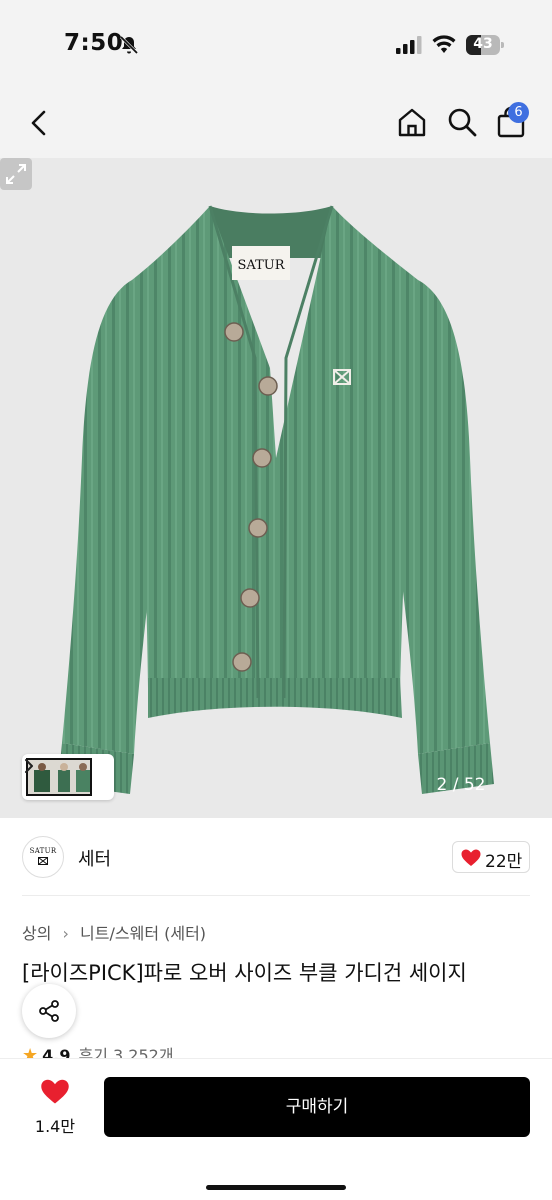 The width and height of the screenshot is (552, 1200). Describe the element at coordinates (504, 862) in the screenshot. I see `brand-like-count: 22만` at that location.